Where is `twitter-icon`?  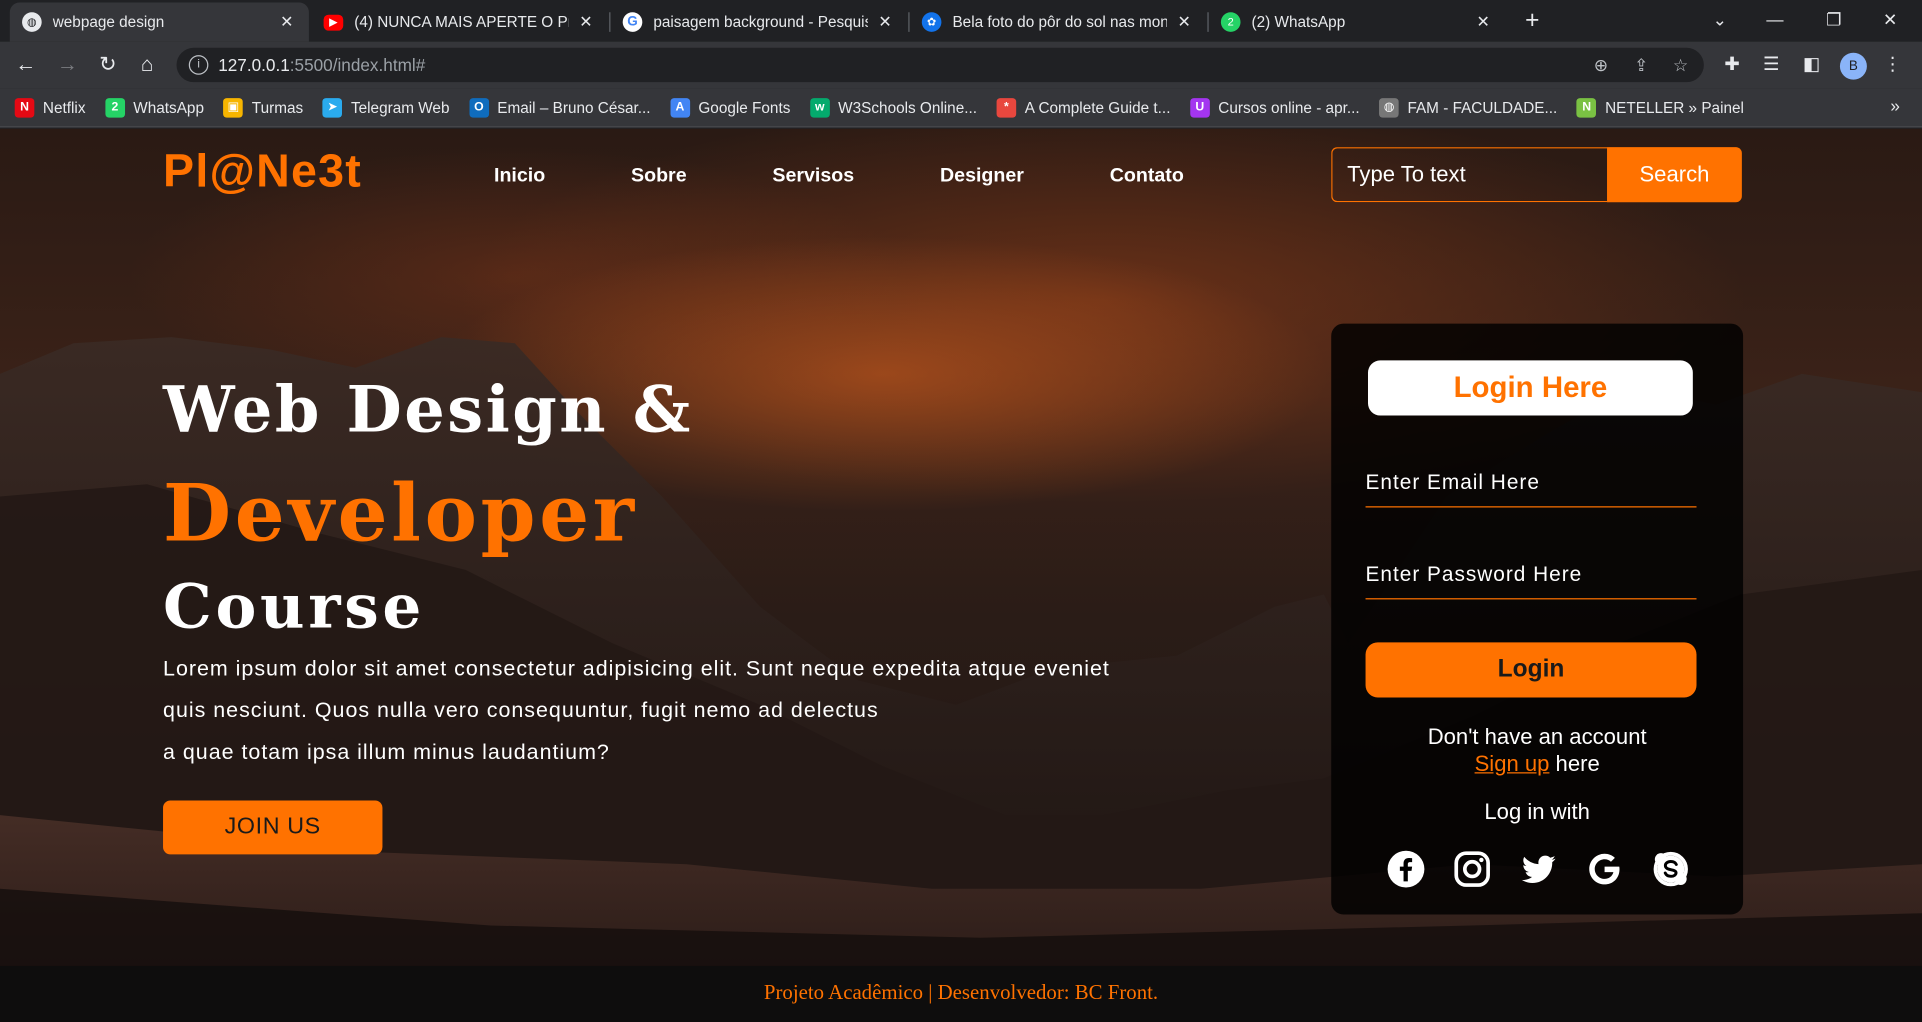 twitter-icon is located at coordinates (1539, 869).